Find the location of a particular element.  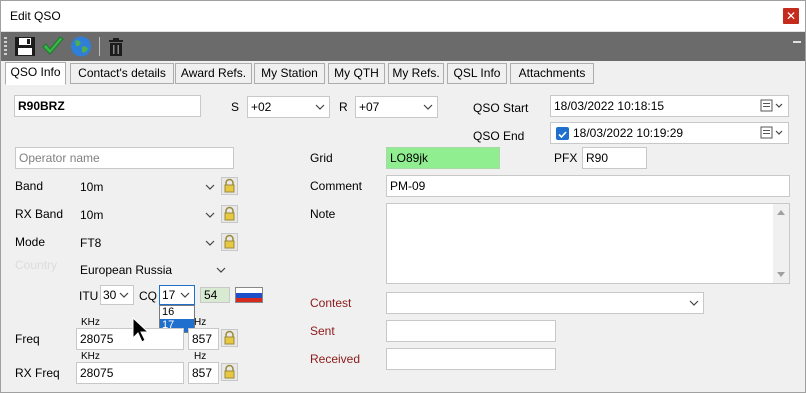

mouse-cursor-icon is located at coordinates (141, 330).